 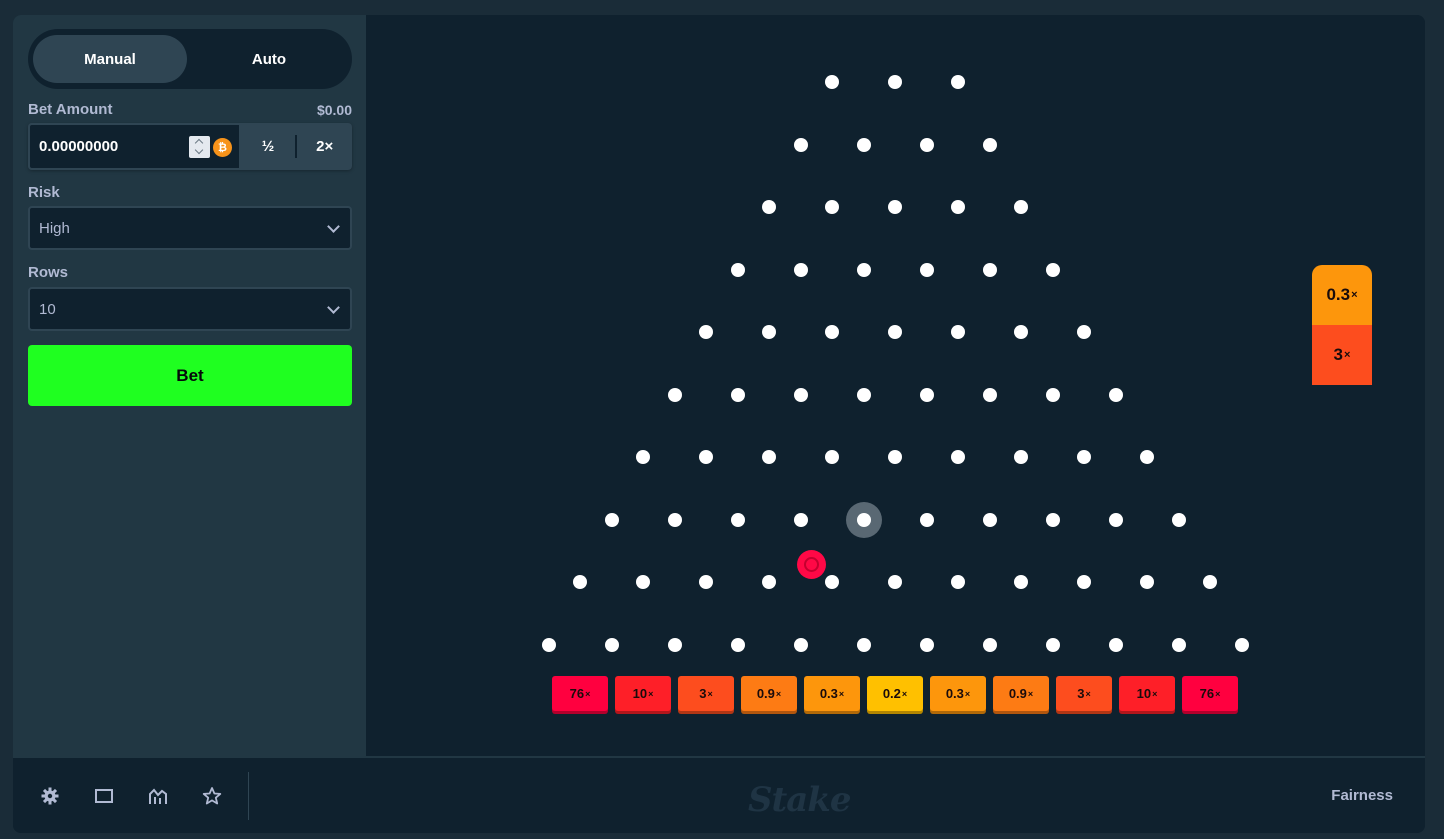 What do you see at coordinates (1362, 795) in the screenshot?
I see `fairness-link: Fairness` at bounding box center [1362, 795].